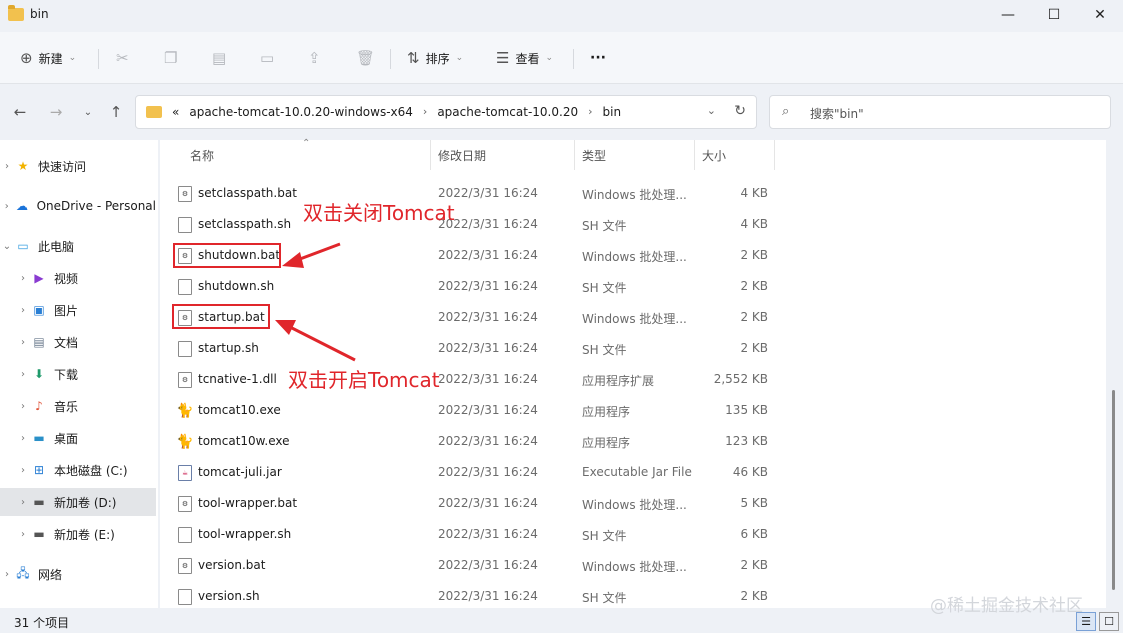 The height and width of the screenshot is (633, 1123). Describe the element at coordinates (122, 58) in the screenshot. I see `cut-button: ✂` at that location.